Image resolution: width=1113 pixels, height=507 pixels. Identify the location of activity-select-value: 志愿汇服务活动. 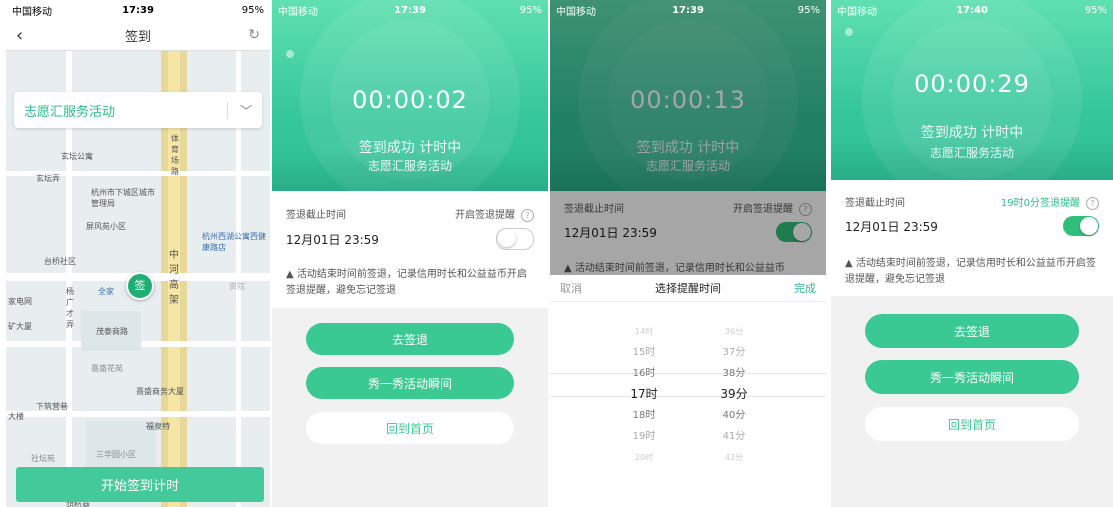
(70, 112).